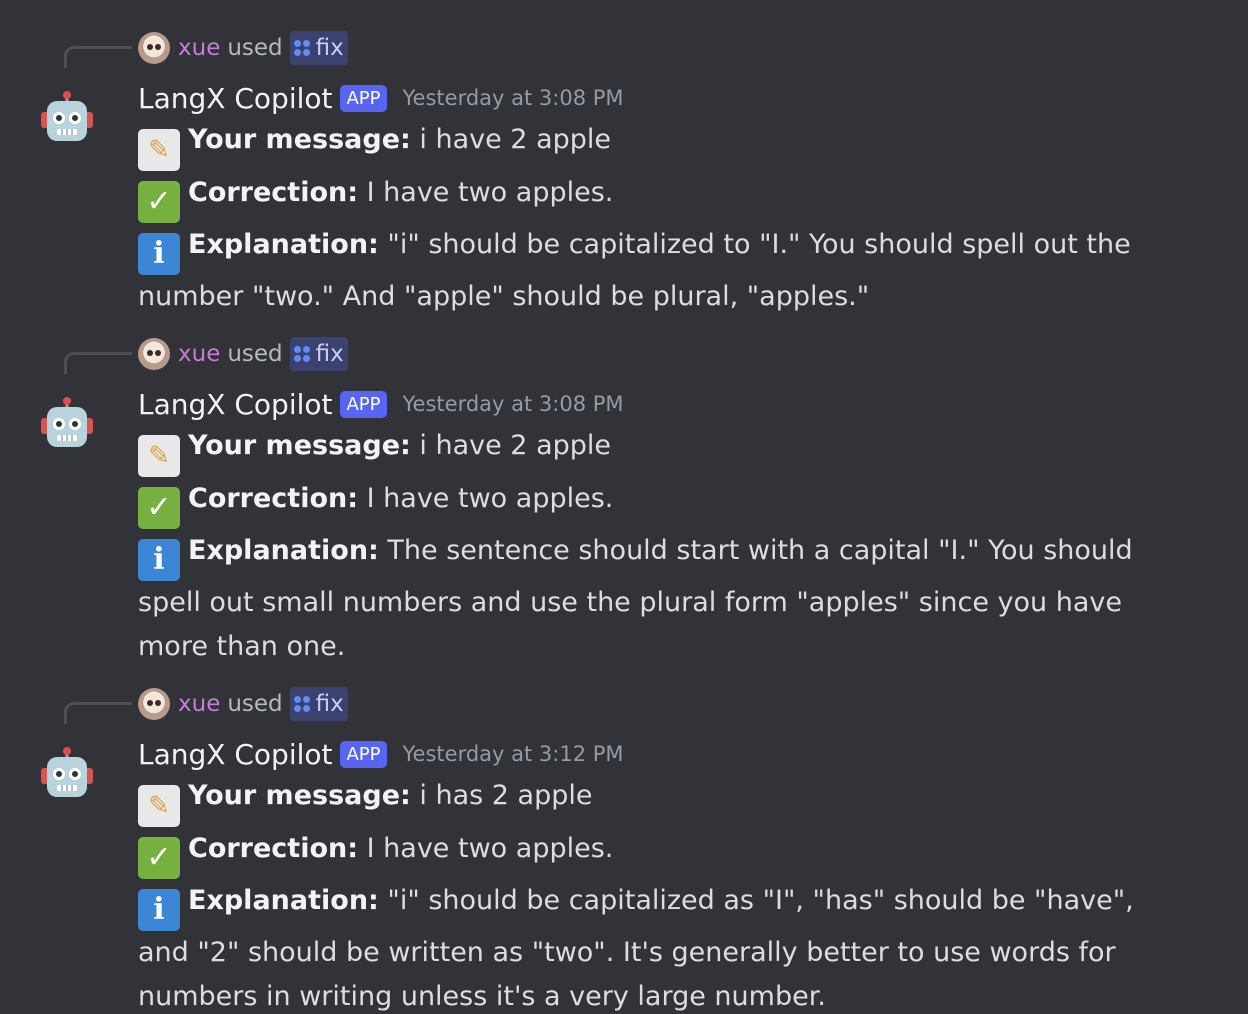 This screenshot has width=1248, height=1014. Describe the element at coordinates (513, 754) in the screenshot. I see `message-timestamp: Yesterday at 3:12 PM` at that location.